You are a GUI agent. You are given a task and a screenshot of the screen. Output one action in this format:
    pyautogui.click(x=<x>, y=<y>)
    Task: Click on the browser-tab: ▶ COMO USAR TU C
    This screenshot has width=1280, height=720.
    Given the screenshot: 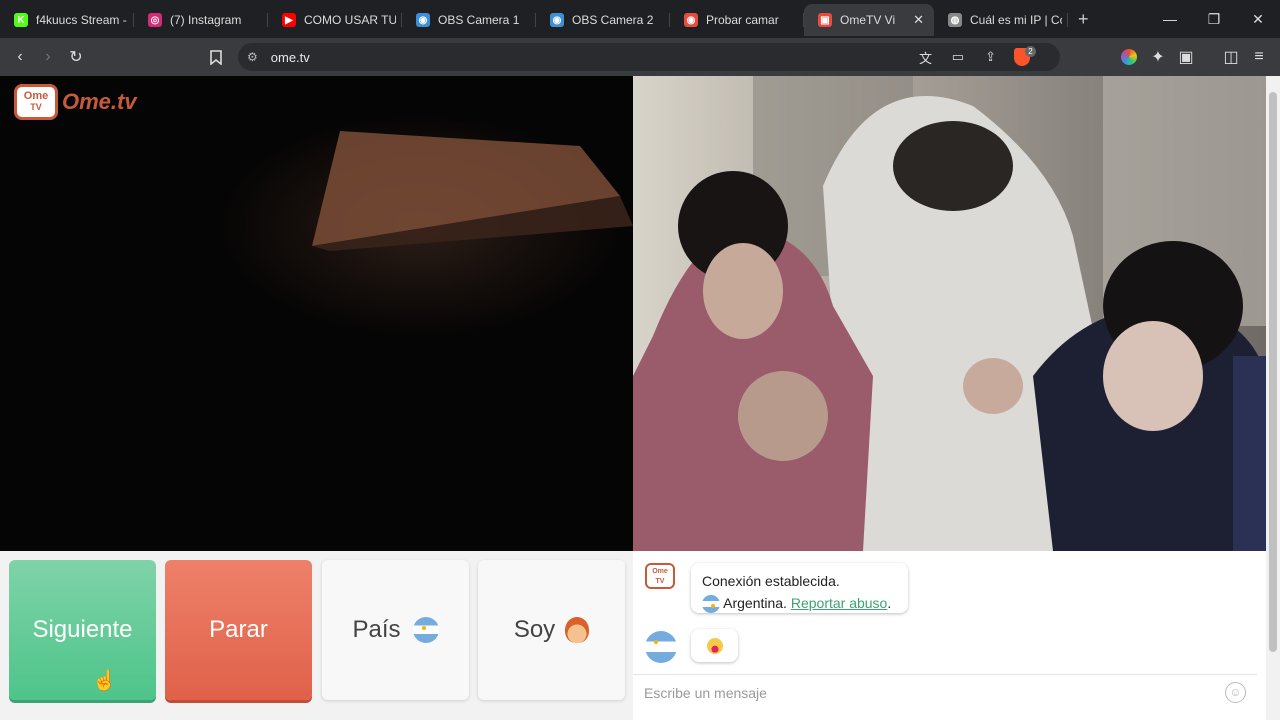 What is the action you would take?
    pyautogui.click(x=335, y=20)
    